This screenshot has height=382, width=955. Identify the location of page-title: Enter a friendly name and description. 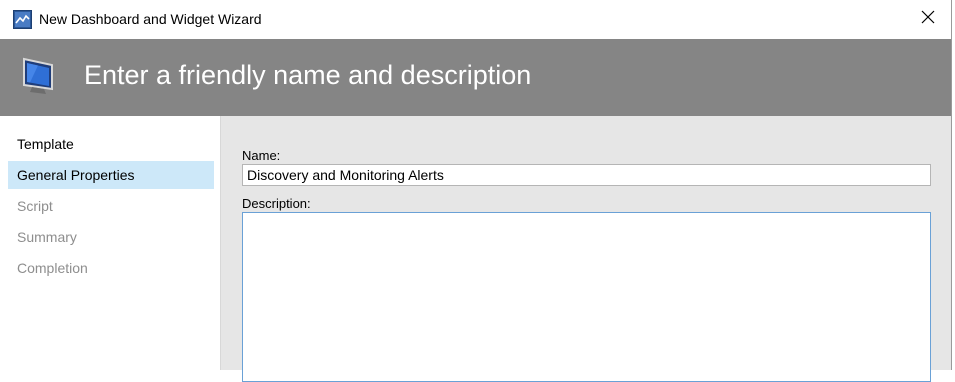
(308, 75).